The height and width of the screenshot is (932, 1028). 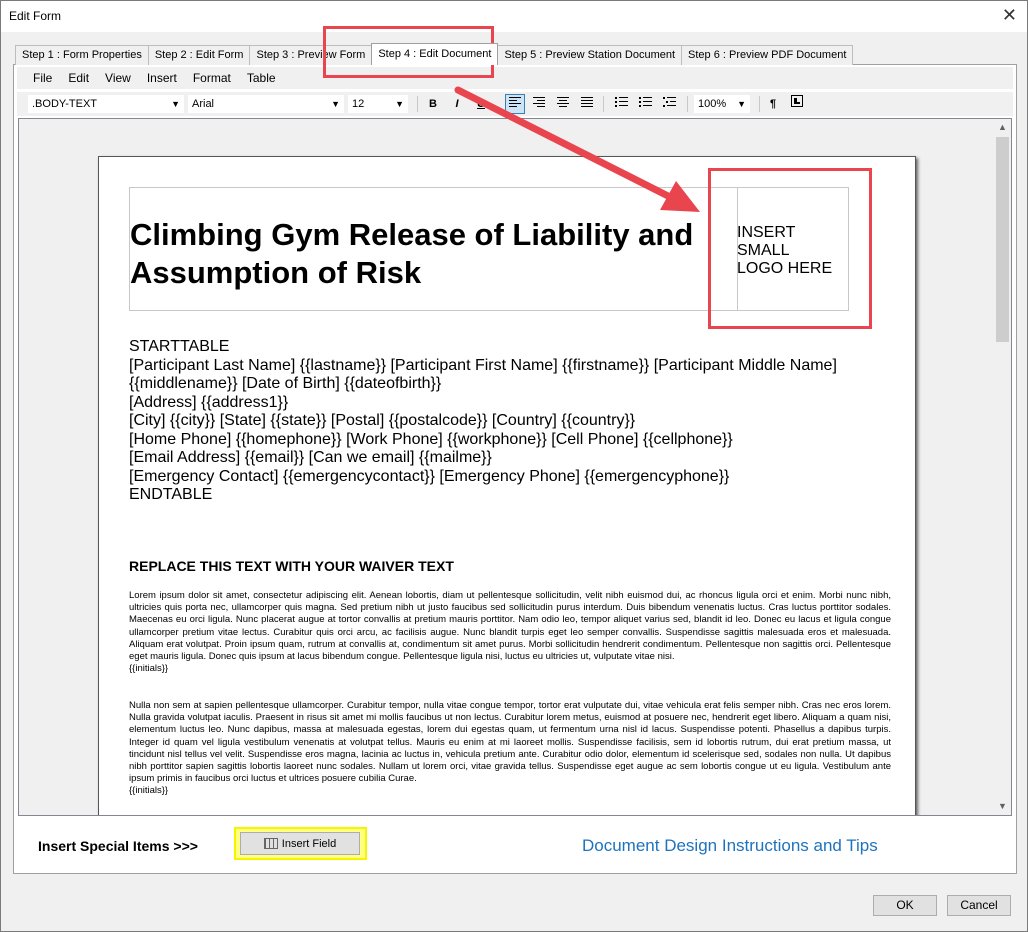 What do you see at coordinates (209, 402) in the screenshot?
I see `field-line: [Address] {{address1}}` at bounding box center [209, 402].